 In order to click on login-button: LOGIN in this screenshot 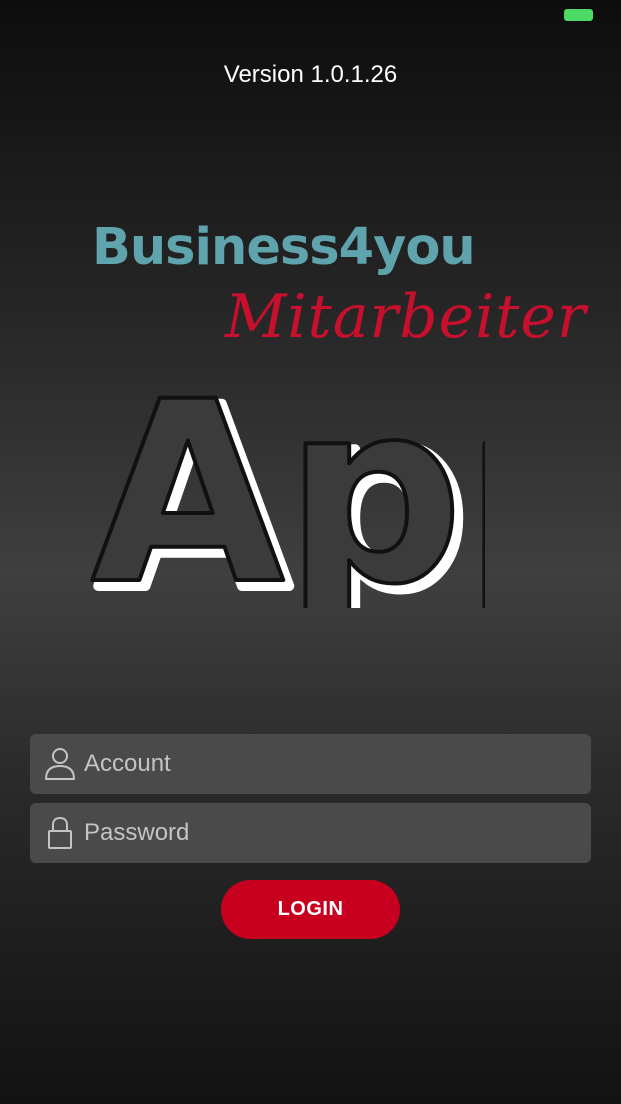, I will do `click(310, 909)`.